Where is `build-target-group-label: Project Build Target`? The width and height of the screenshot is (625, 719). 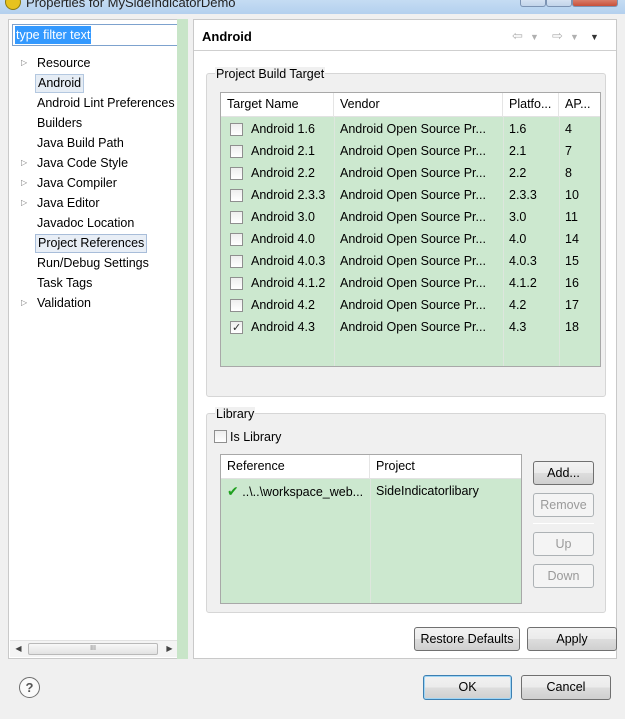
build-target-group-label: Project Build Target is located at coordinates (270, 74).